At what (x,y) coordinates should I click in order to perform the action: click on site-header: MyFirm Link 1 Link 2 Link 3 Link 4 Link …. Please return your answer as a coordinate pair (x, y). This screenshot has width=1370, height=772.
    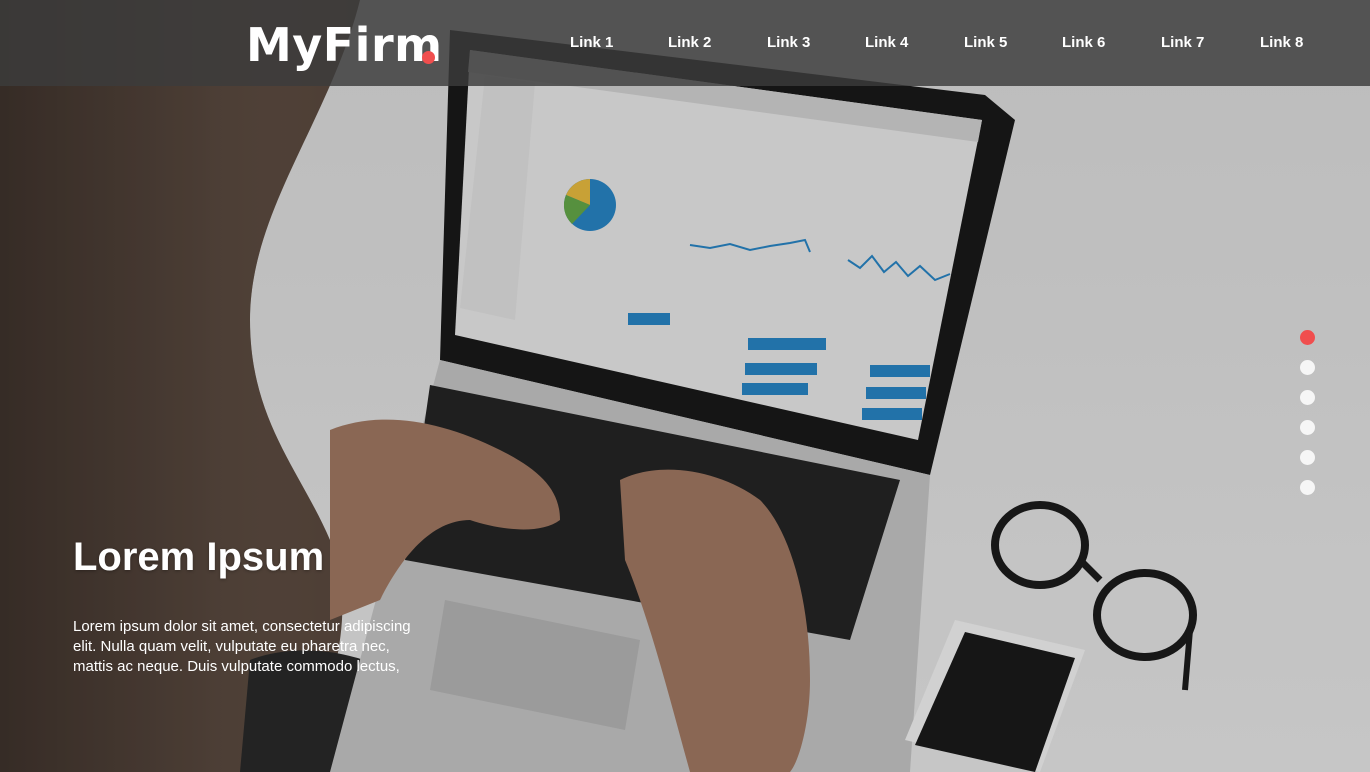
    Looking at the image, I should click on (685, 43).